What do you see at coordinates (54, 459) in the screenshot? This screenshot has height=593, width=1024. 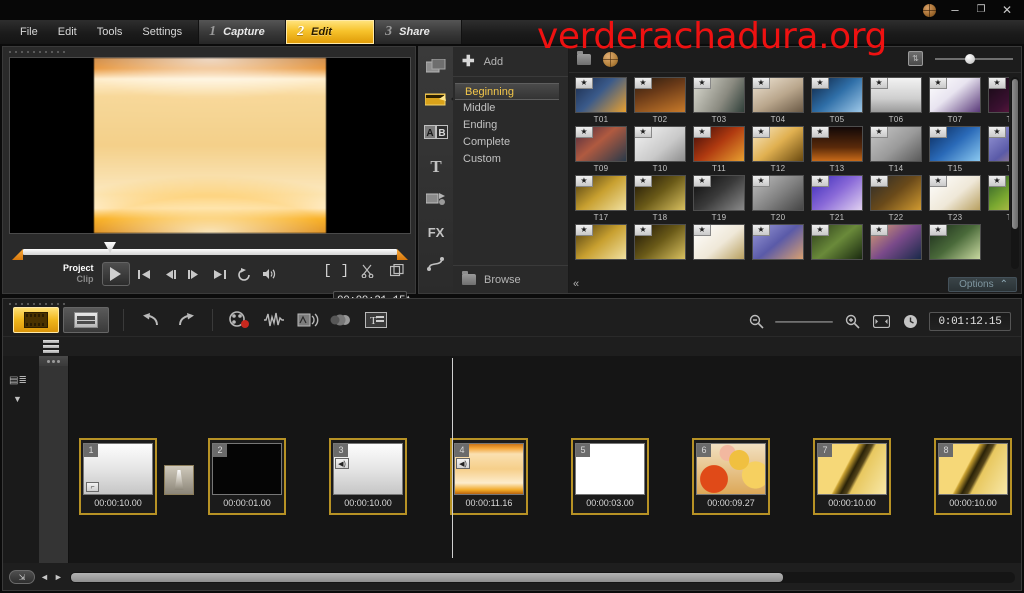 I see `track-header` at bounding box center [54, 459].